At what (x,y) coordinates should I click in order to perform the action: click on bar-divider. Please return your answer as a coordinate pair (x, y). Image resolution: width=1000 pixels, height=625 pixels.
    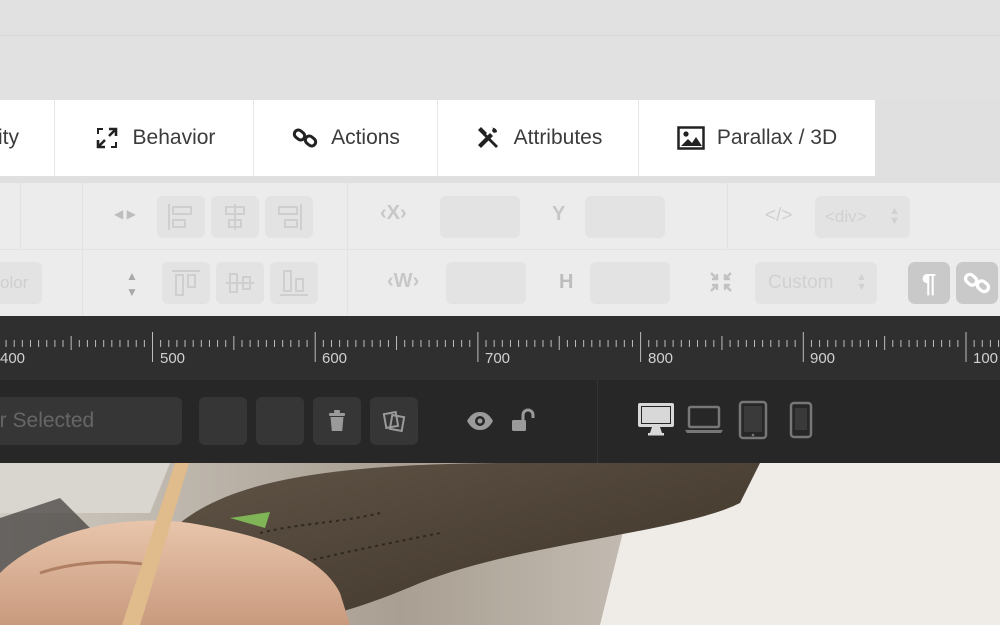
    Looking at the image, I should click on (597, 421).